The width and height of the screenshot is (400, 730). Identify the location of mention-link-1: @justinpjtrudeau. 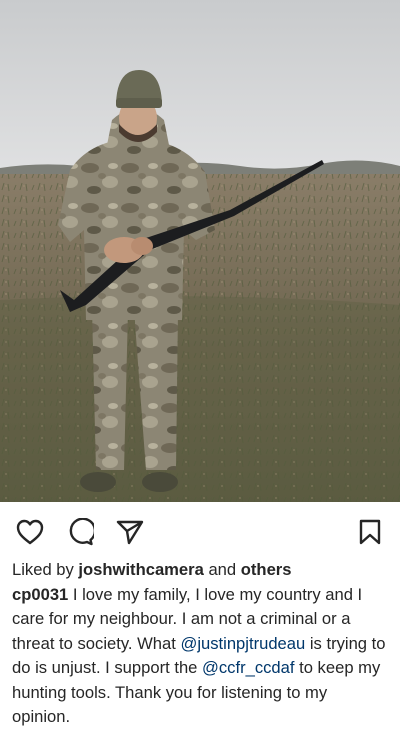
(242, 643).